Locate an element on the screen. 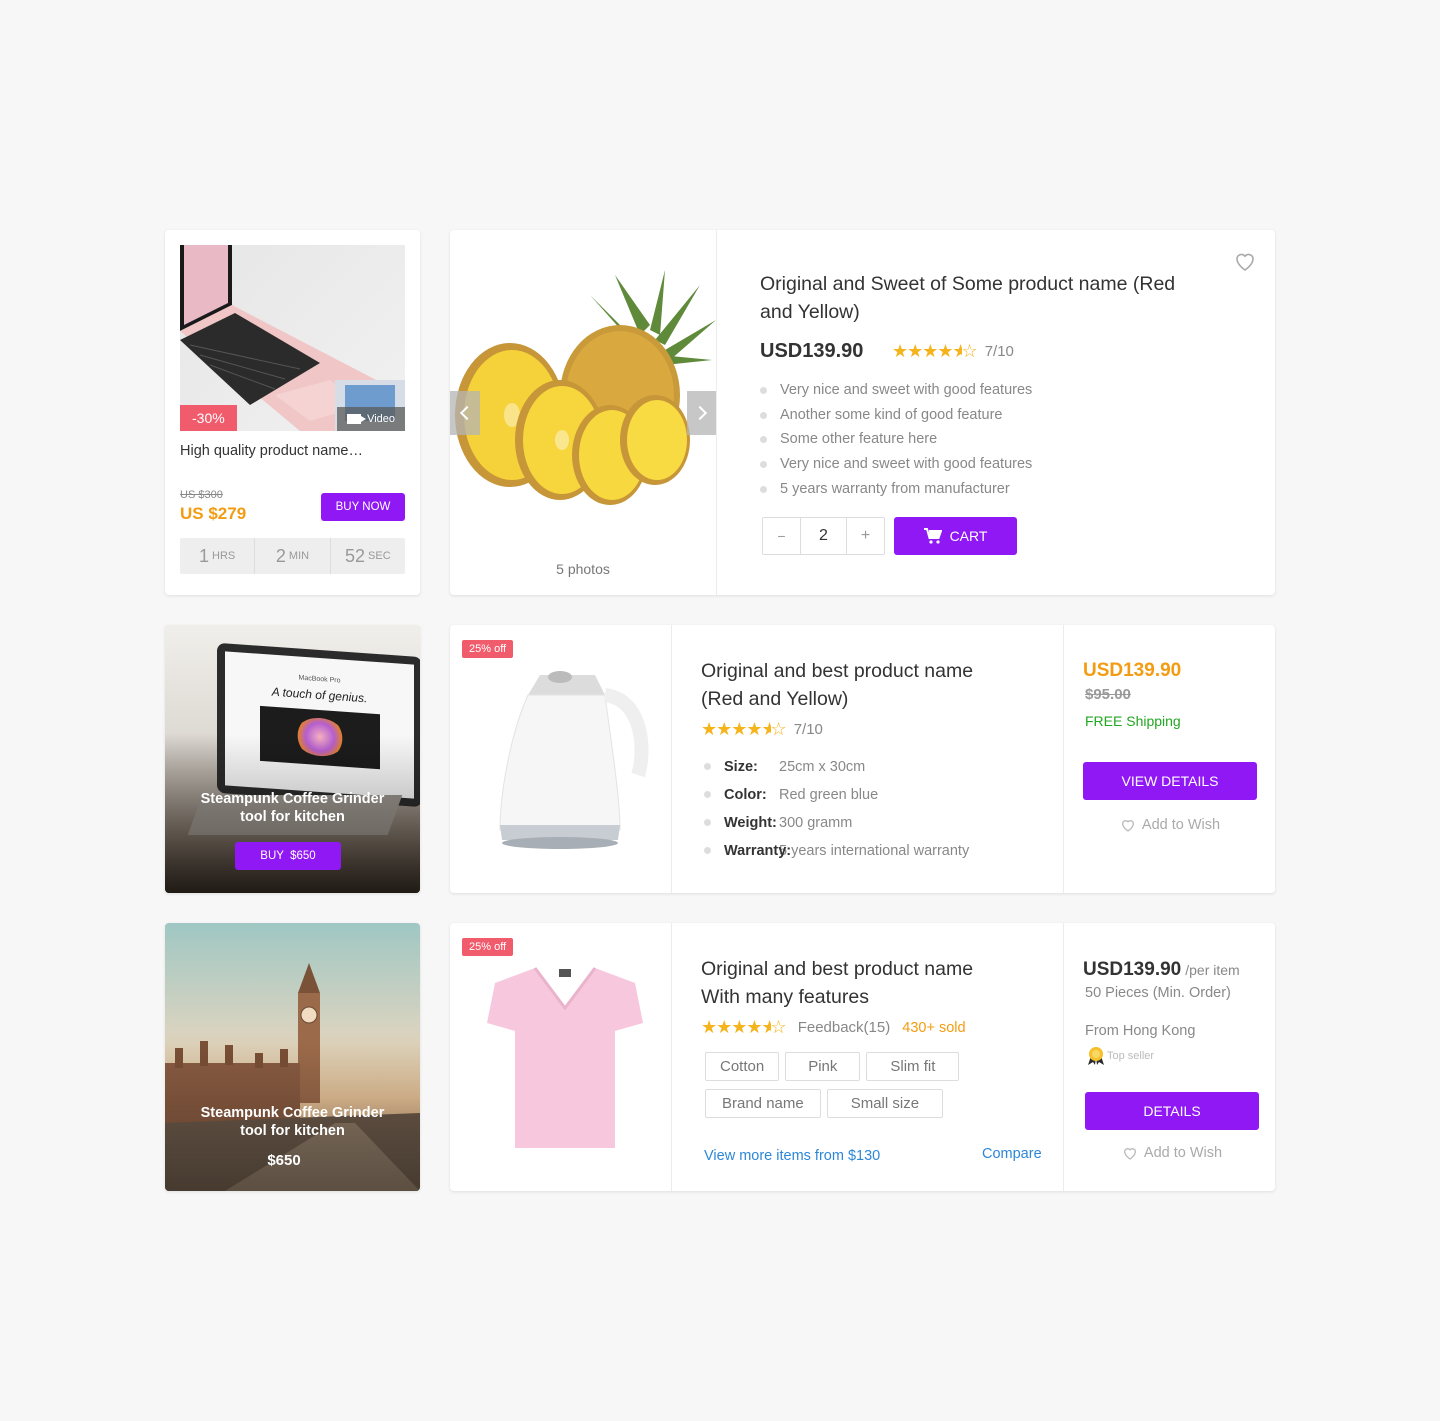  quantity-decrease-button: − is located at coordinates (782, 536).